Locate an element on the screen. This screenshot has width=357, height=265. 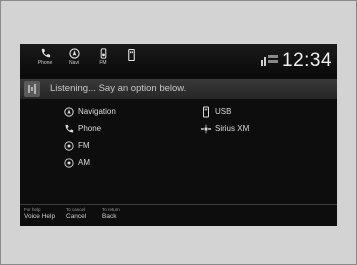
audio-button: FM is located at coordinates (103, 60).